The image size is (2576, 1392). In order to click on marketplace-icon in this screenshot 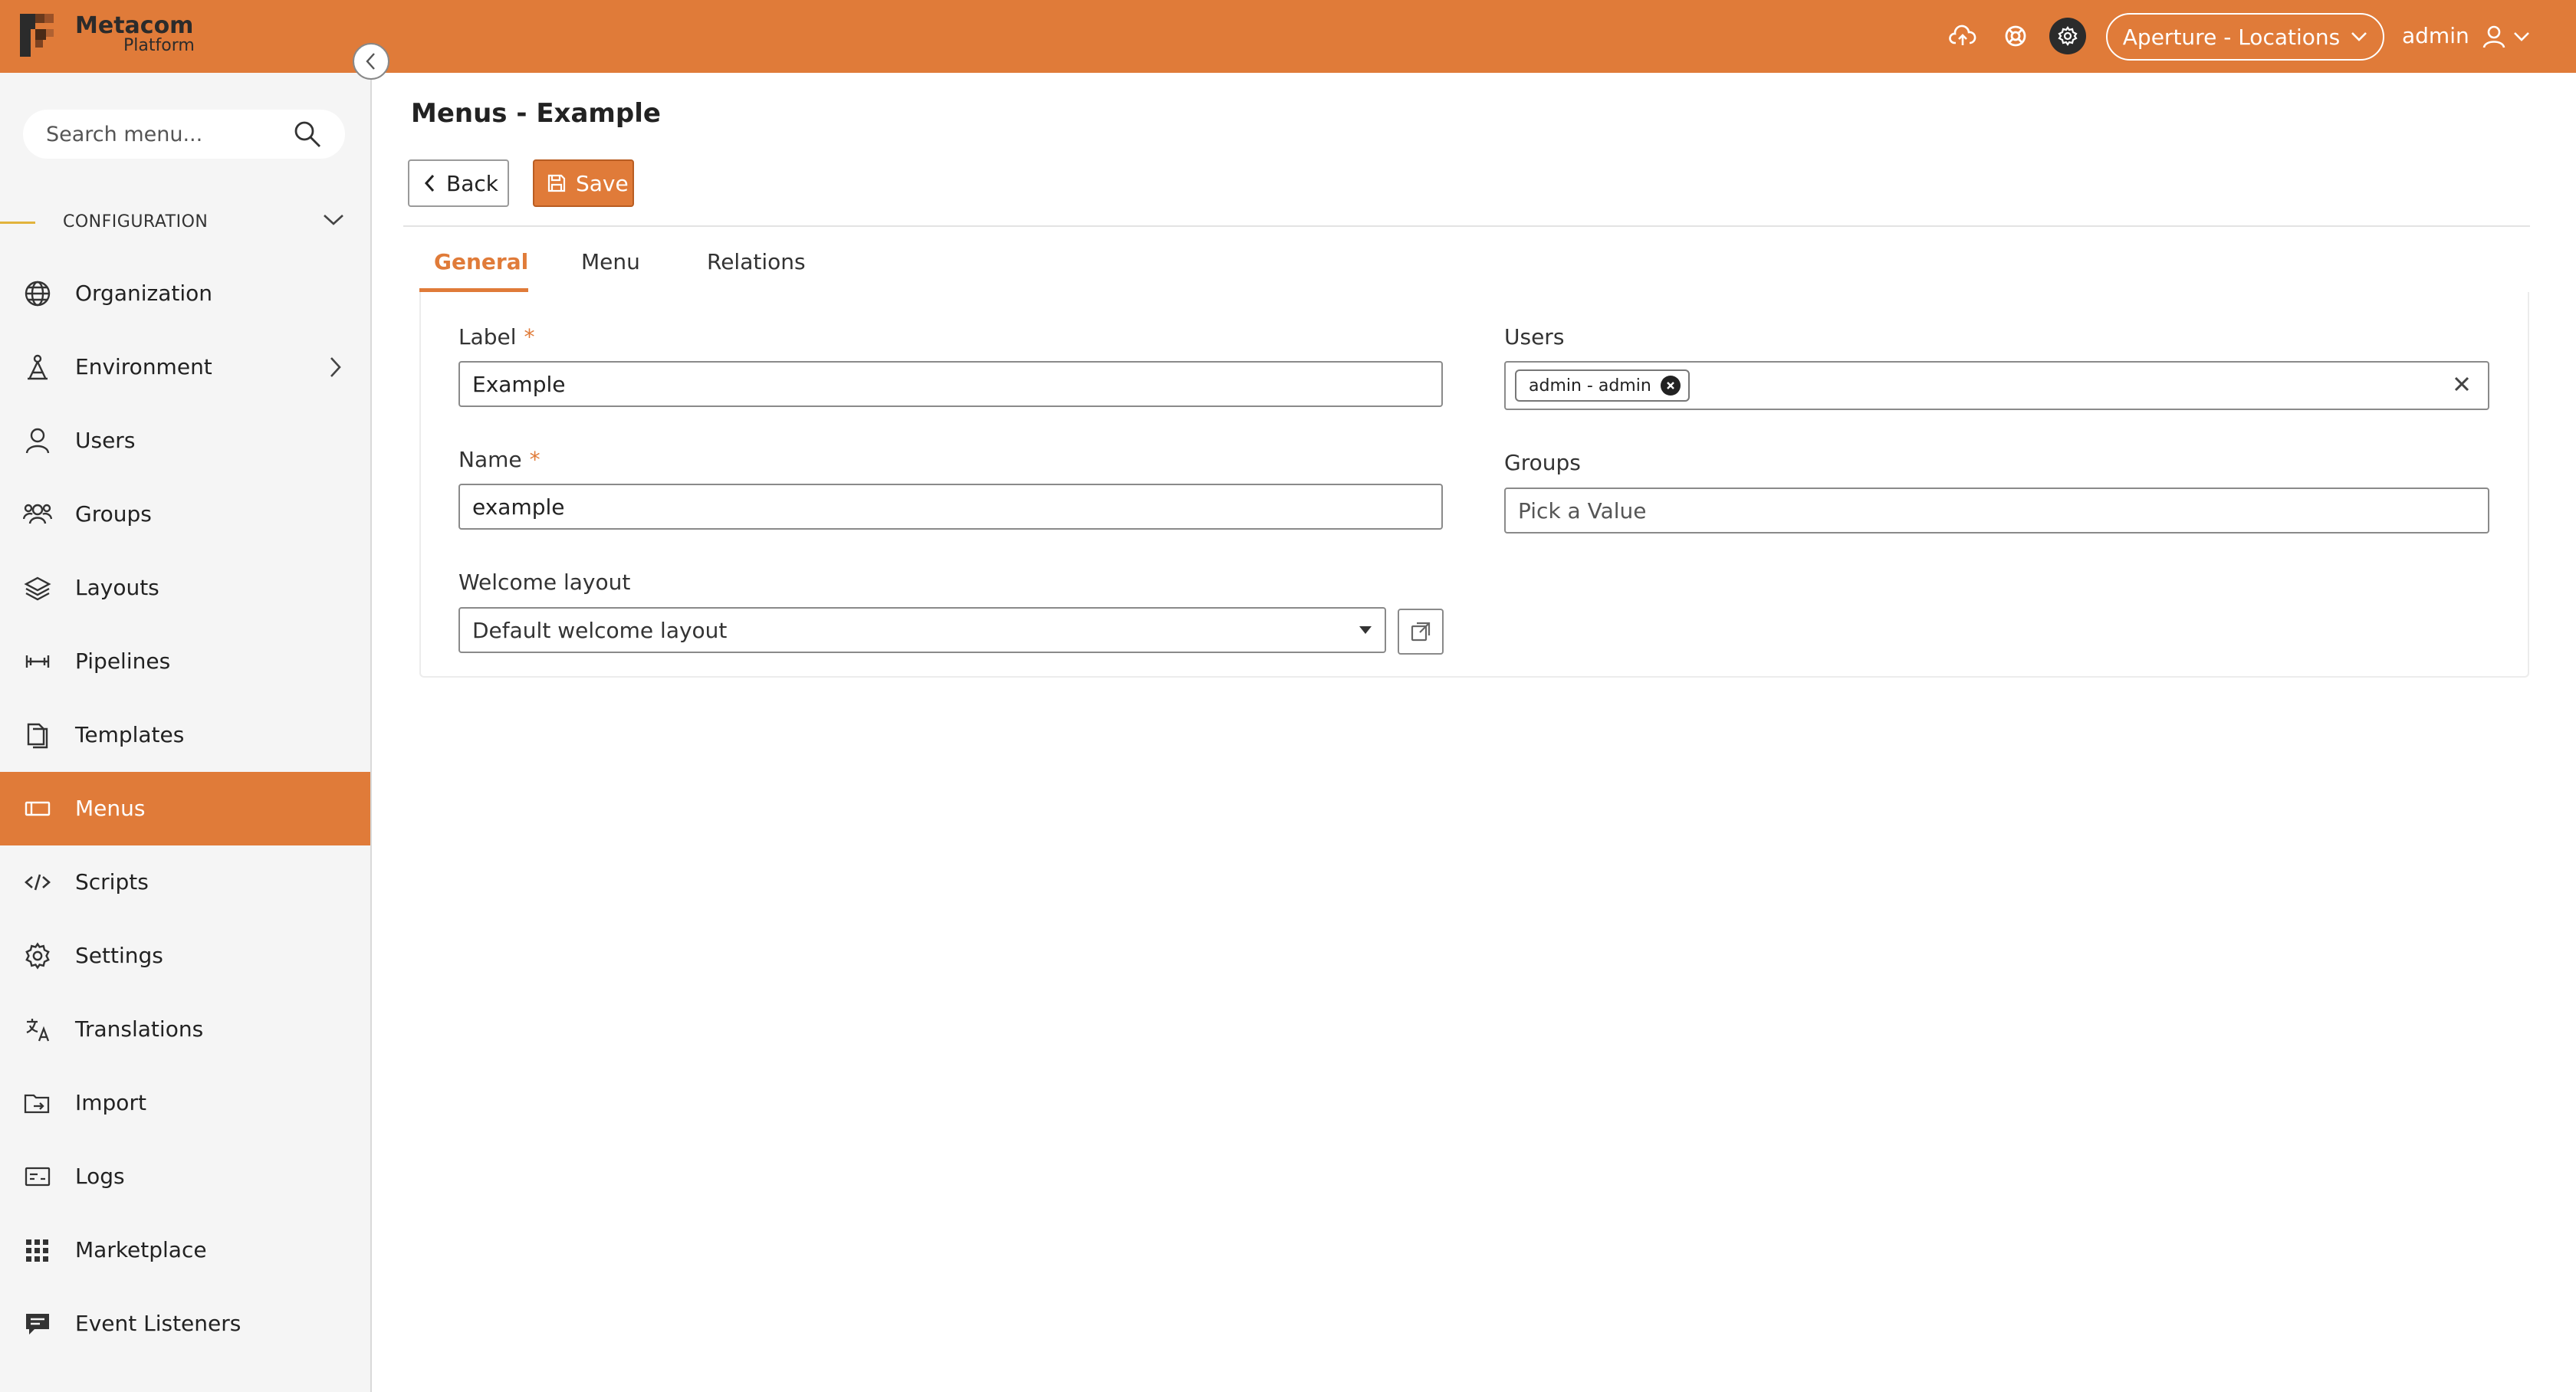, I will do `click(37, 1250)`.